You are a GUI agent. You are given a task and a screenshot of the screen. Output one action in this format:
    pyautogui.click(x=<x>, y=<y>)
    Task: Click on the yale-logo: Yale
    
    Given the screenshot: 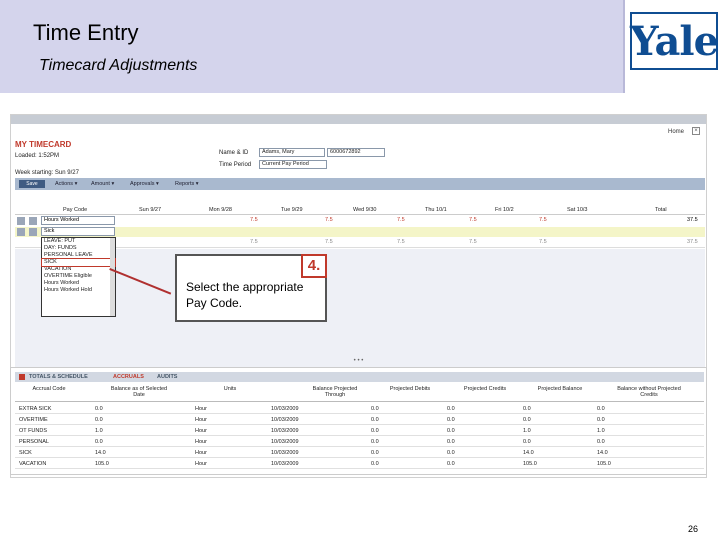 What is the action you would take?
    pyautogui.click(x=671, y=46)
    